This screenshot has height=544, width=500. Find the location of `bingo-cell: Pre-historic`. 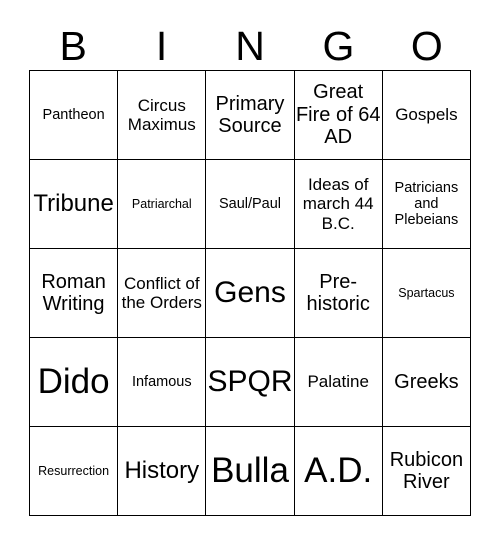

bingo-cell: Pre-historic is located at coordinates (338, 293).